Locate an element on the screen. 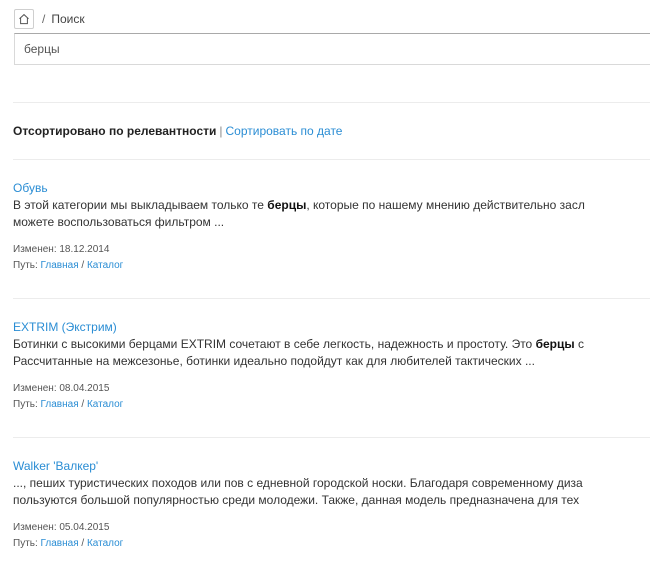  home-button is located at coordinates (24, 19).